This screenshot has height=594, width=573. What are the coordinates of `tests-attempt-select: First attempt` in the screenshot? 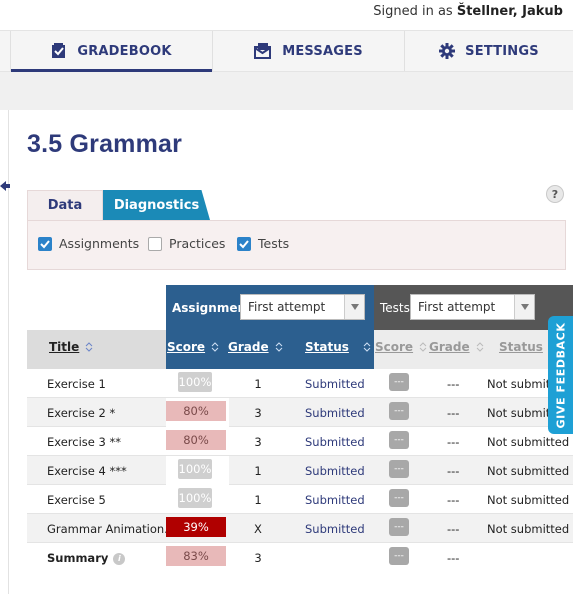 It's located at (472, 307).